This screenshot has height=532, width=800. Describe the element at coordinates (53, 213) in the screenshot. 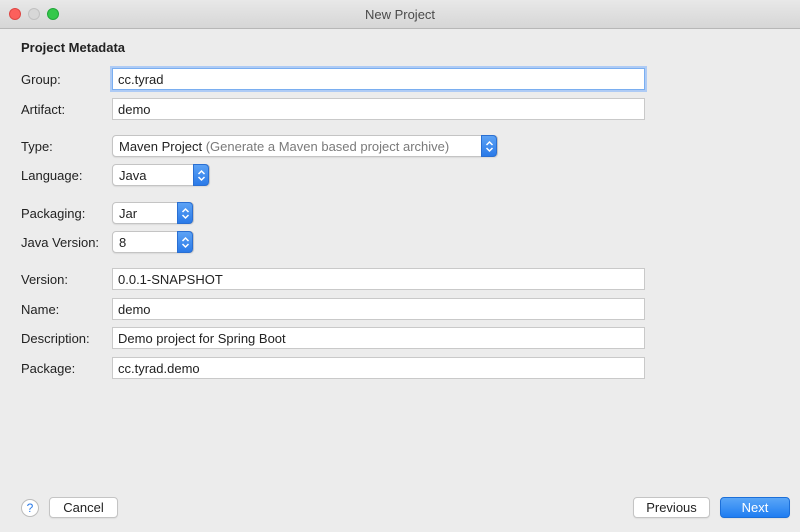

I see `packaging-label: Packaging:` at that location.